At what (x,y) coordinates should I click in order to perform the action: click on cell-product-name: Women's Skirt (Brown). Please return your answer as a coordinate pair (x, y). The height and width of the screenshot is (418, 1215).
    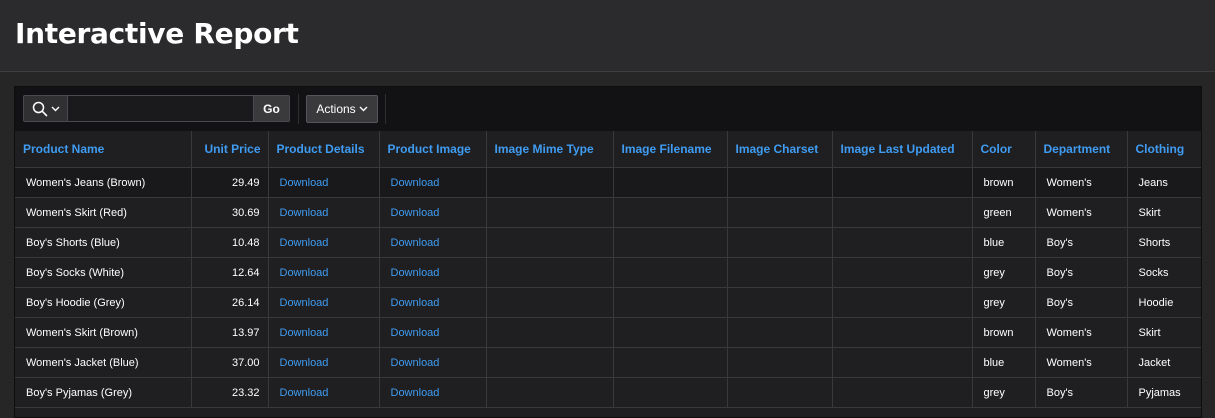
    Looking at the image, I should click on (103, 332).